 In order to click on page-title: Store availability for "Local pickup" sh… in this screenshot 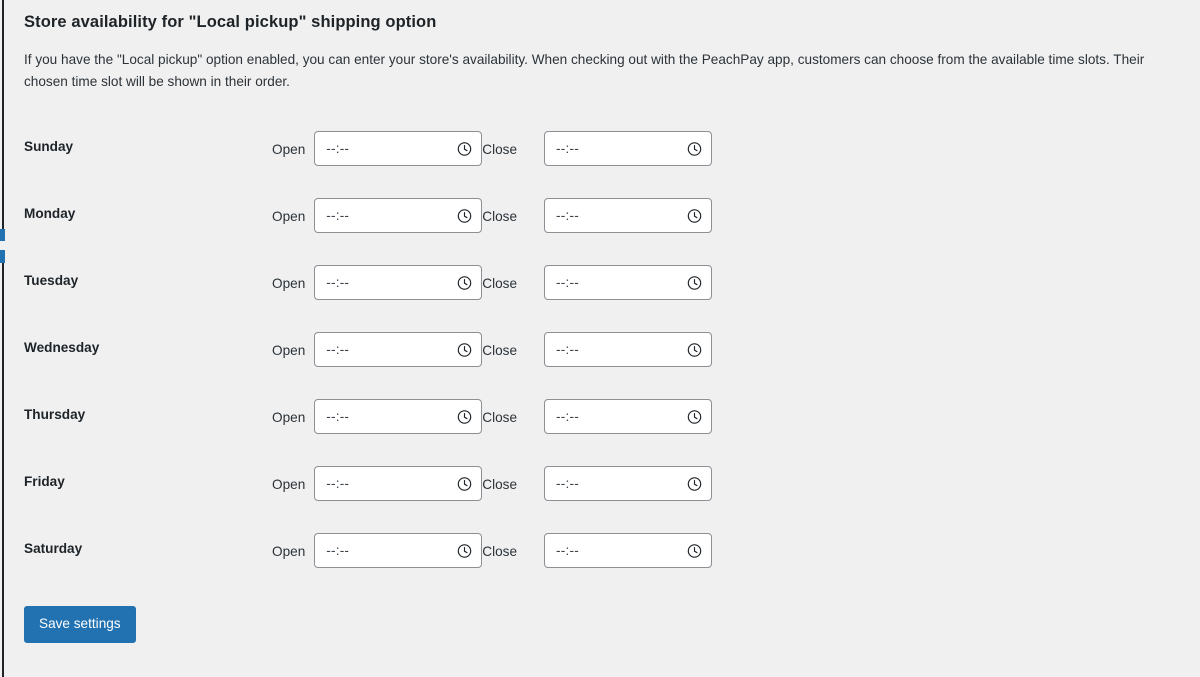, I will do `click(230, 22)`.